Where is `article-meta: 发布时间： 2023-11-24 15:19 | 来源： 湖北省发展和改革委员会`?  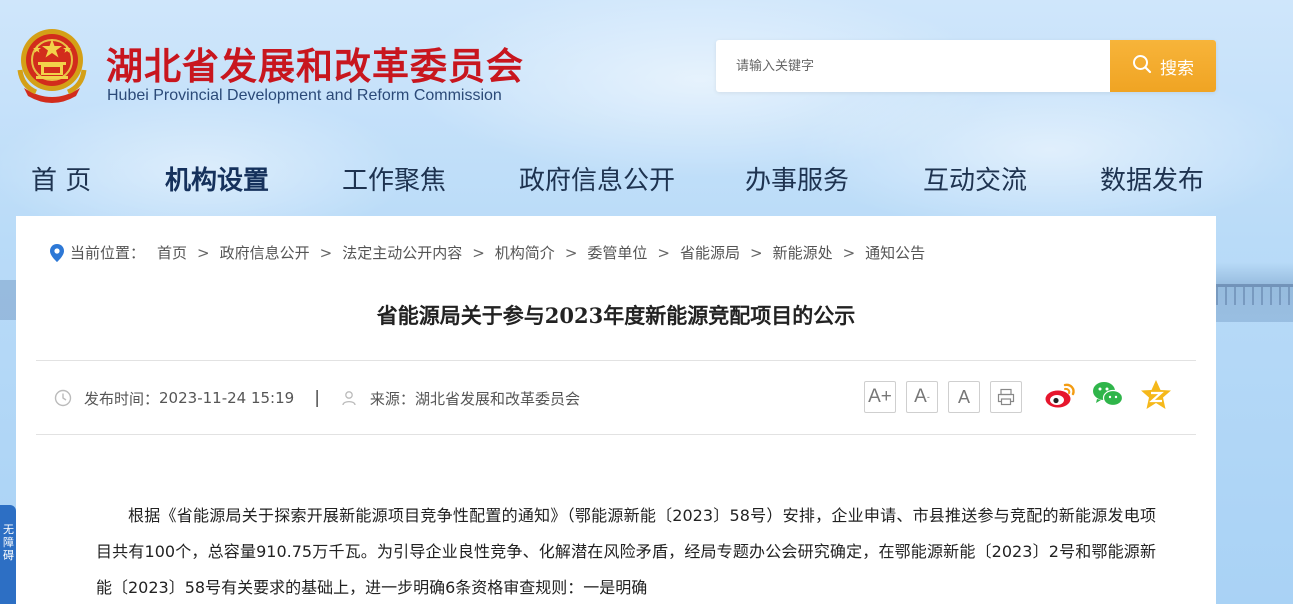
article-meta: 发布时间： 2023-11-24 15:19 | 来源： 湖北省发展和改革委员会 is located at coordinates (317, 398).